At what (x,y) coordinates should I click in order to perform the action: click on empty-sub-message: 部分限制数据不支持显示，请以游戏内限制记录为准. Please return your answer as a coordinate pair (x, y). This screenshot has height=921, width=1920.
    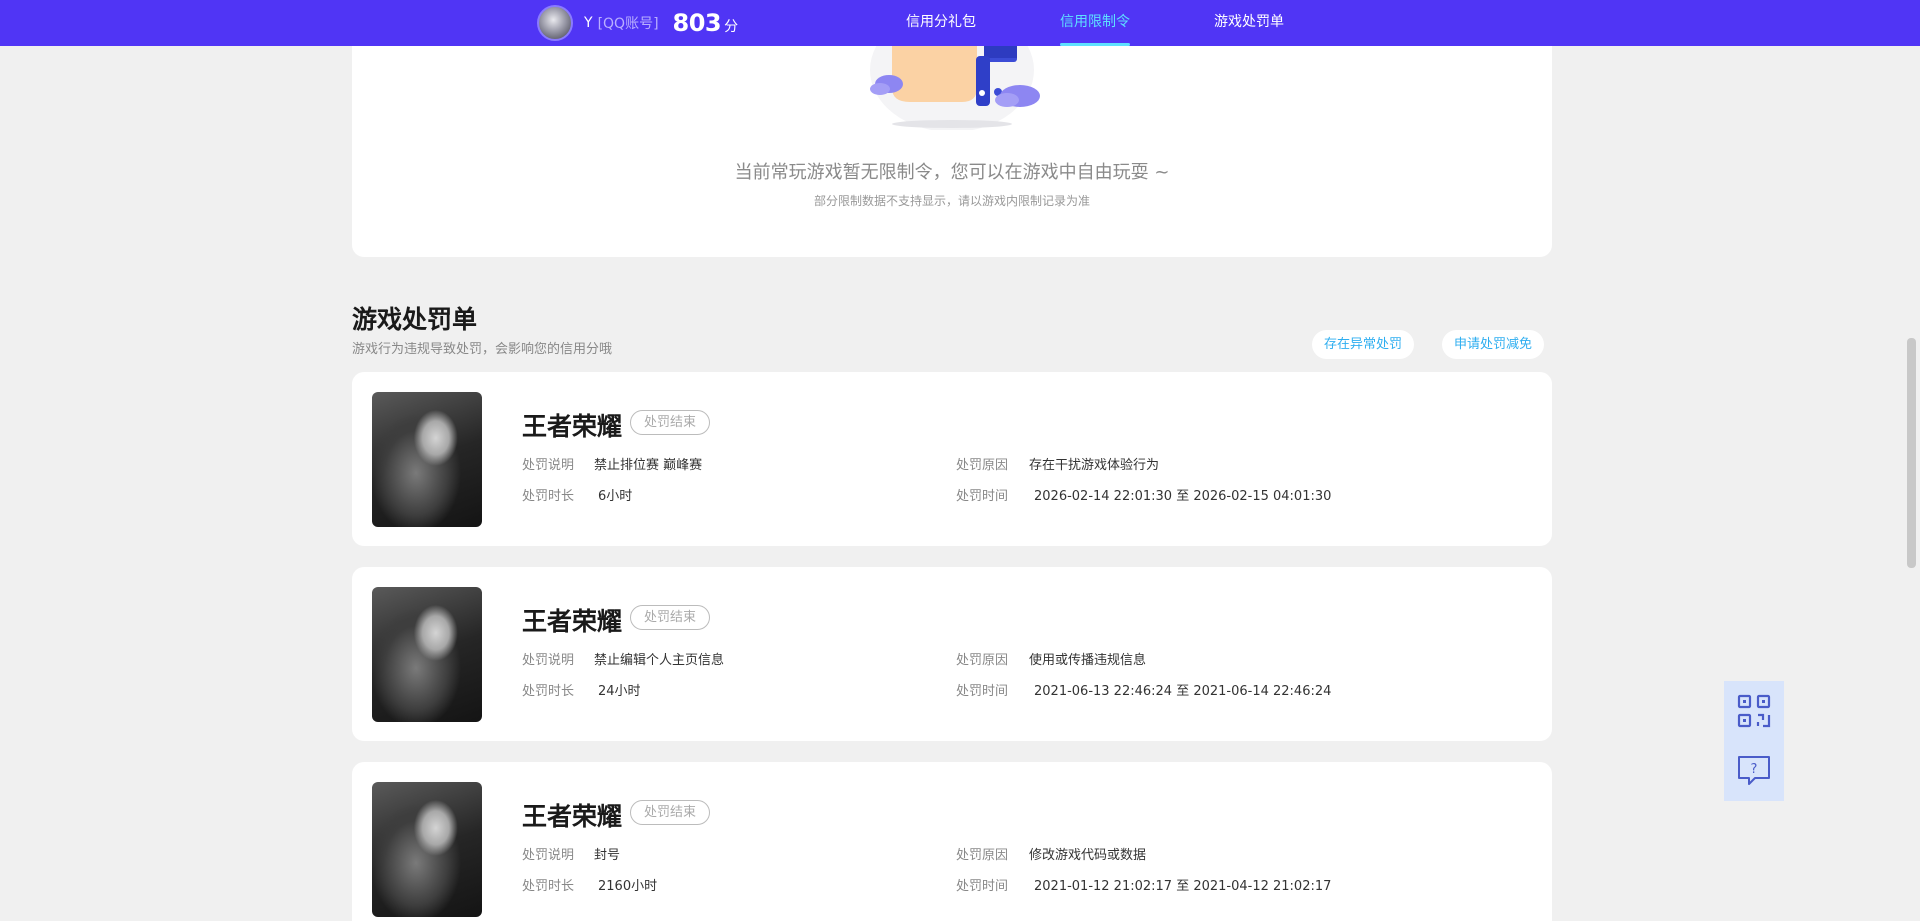
    Looking at the image, I should click on (951, 201).